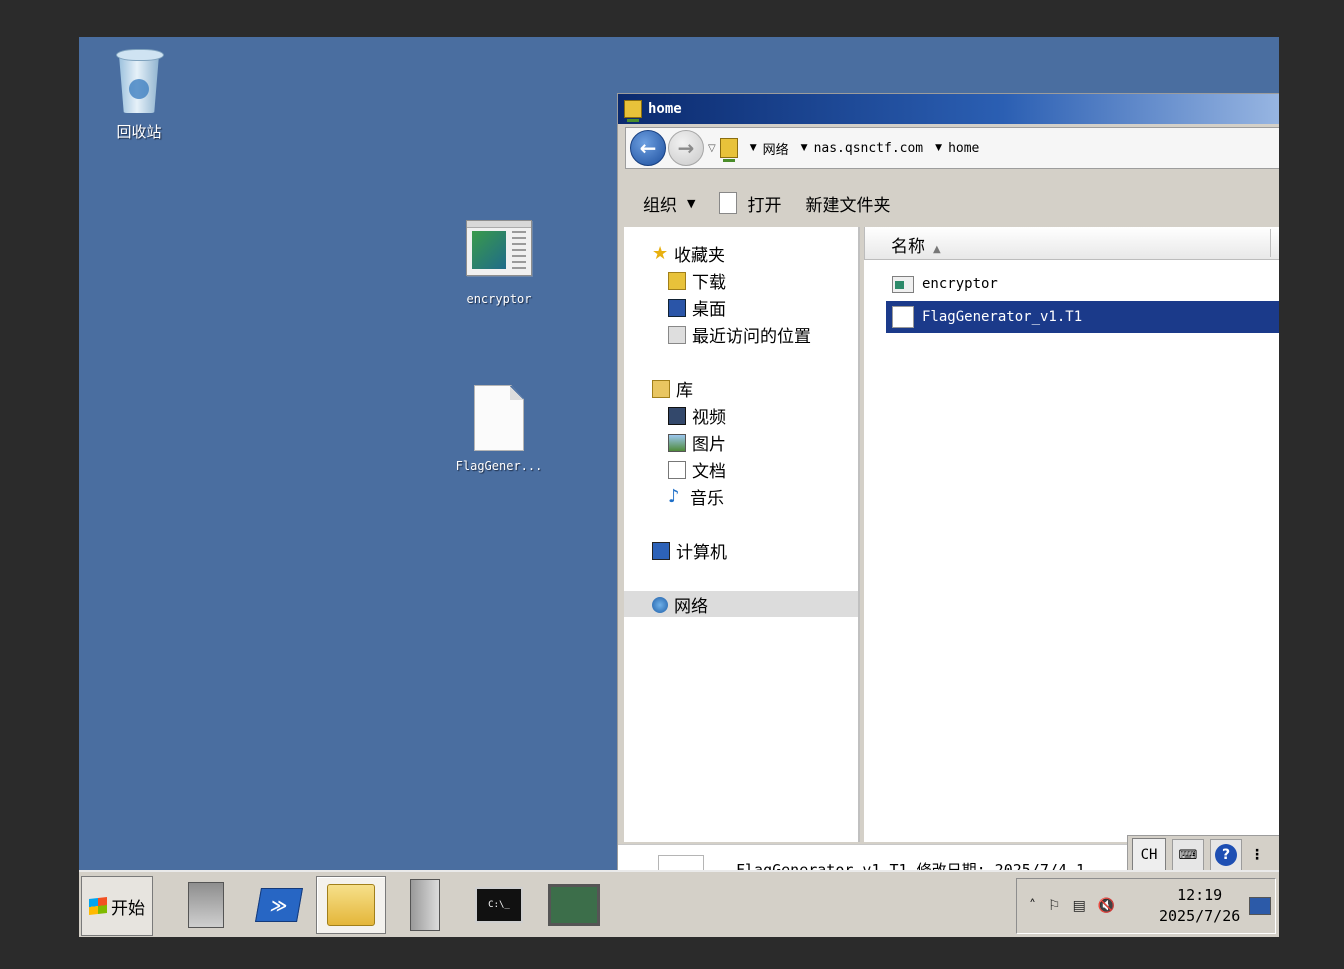 The image size is (1344, 969). What do you see at coordinates (847, 203) in the screenshot?
I see `new-folder-button: 新建文件夹` at bounding box center [847, 203].